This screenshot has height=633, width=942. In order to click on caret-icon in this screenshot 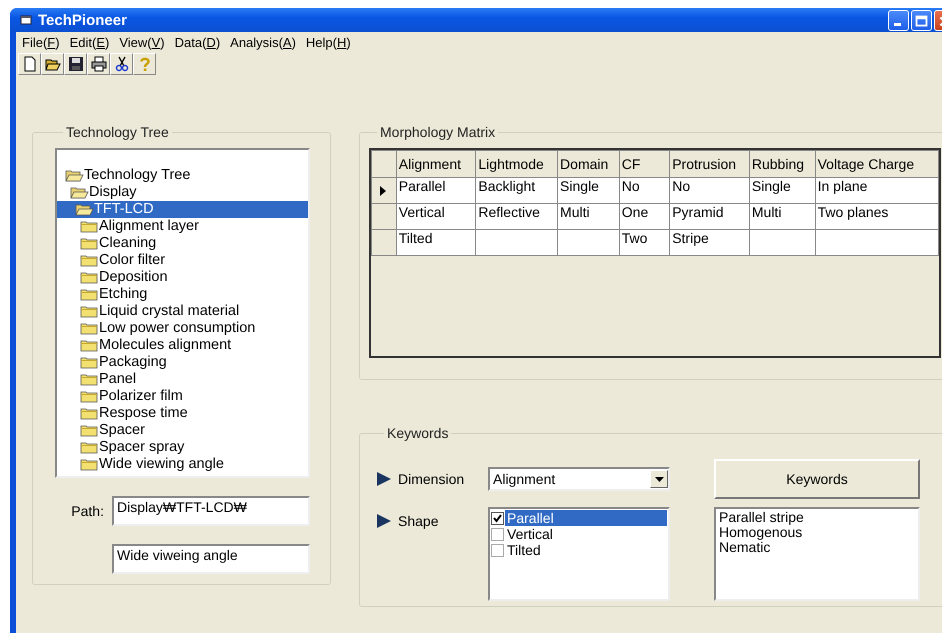, I will do `click(659, 479)`.